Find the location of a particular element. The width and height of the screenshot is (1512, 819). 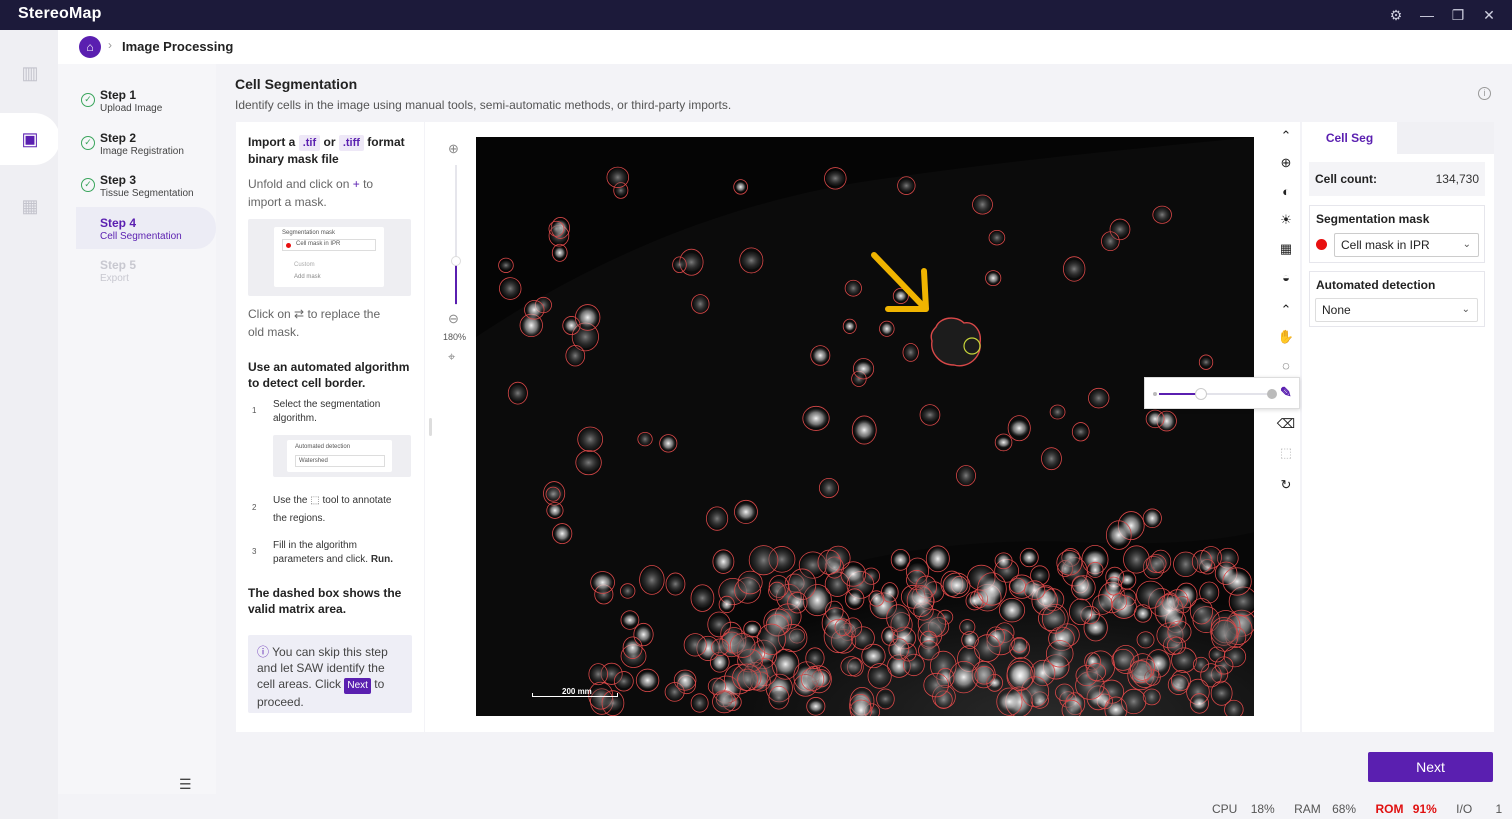

settings-icon: ⚙ is located at coordinates (1396, 15).